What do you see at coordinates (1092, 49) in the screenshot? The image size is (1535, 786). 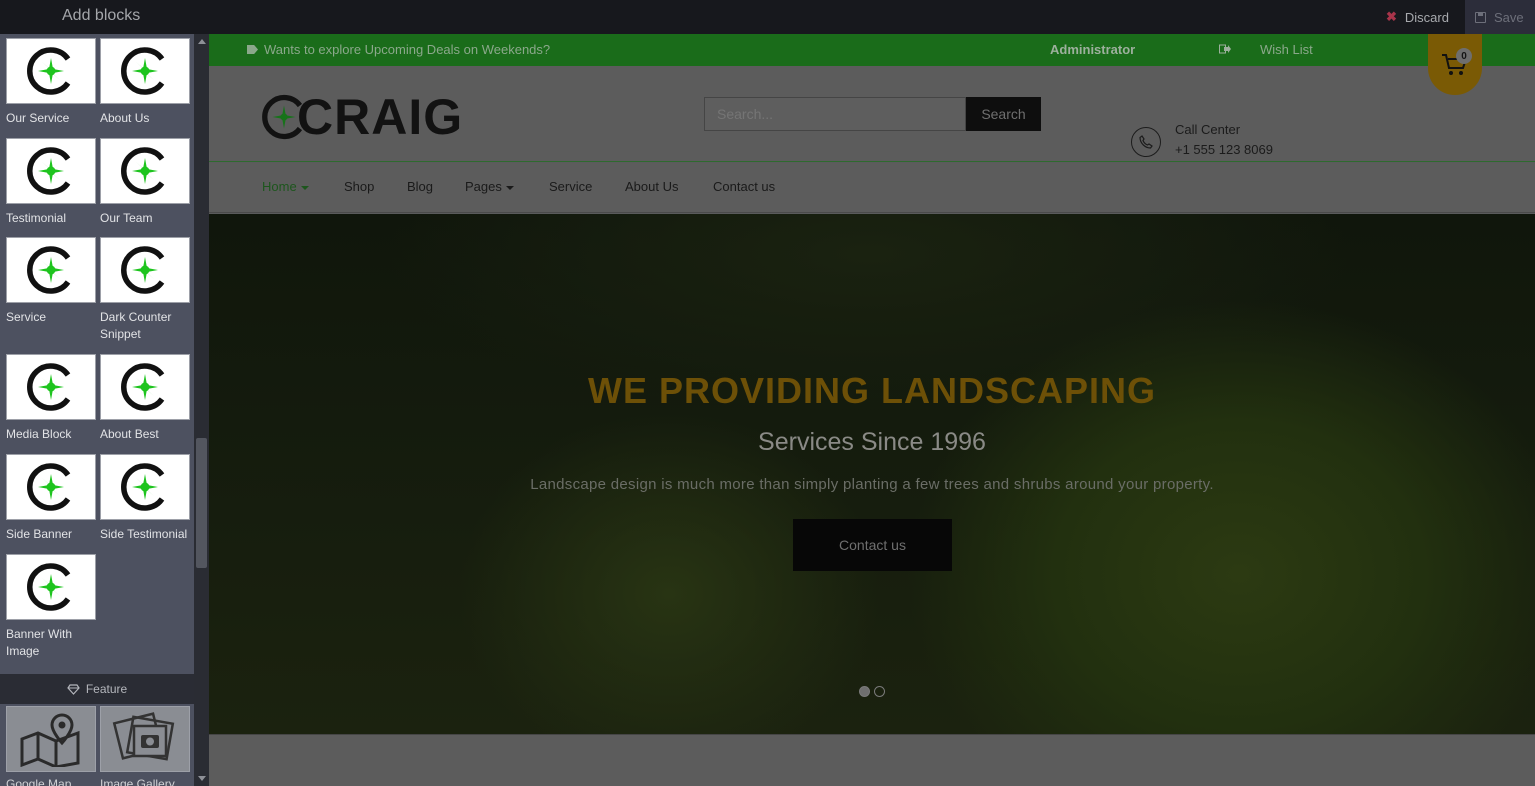 I see `user-menu: Administrator` at bounding box center [1092, 49].